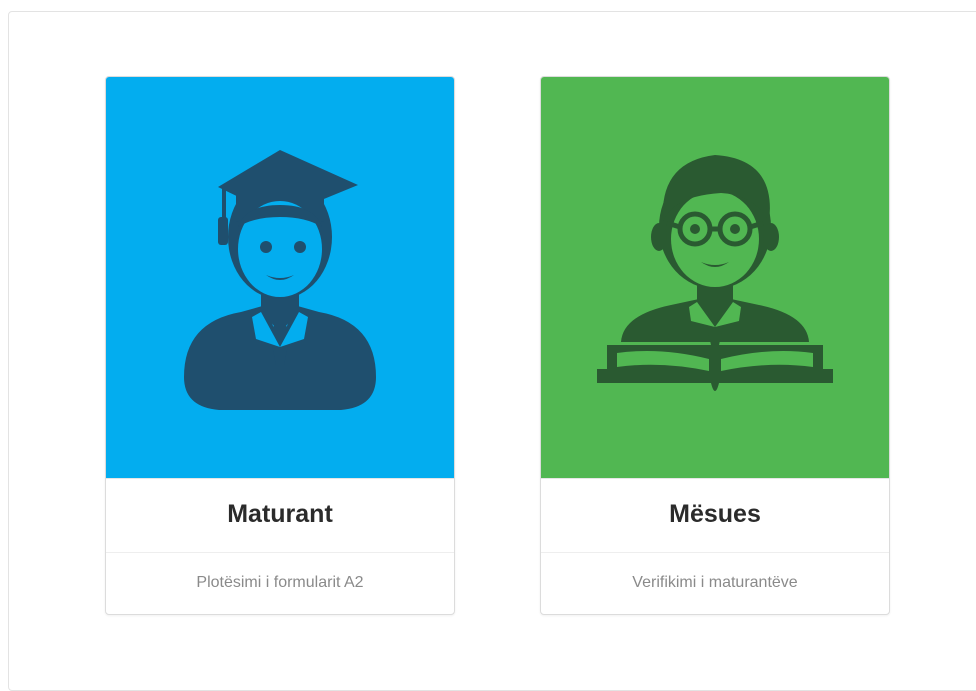  Describe the element at coordinates (715, 273) in the screenshot. I see `teacher-with-book-icon` at that location.